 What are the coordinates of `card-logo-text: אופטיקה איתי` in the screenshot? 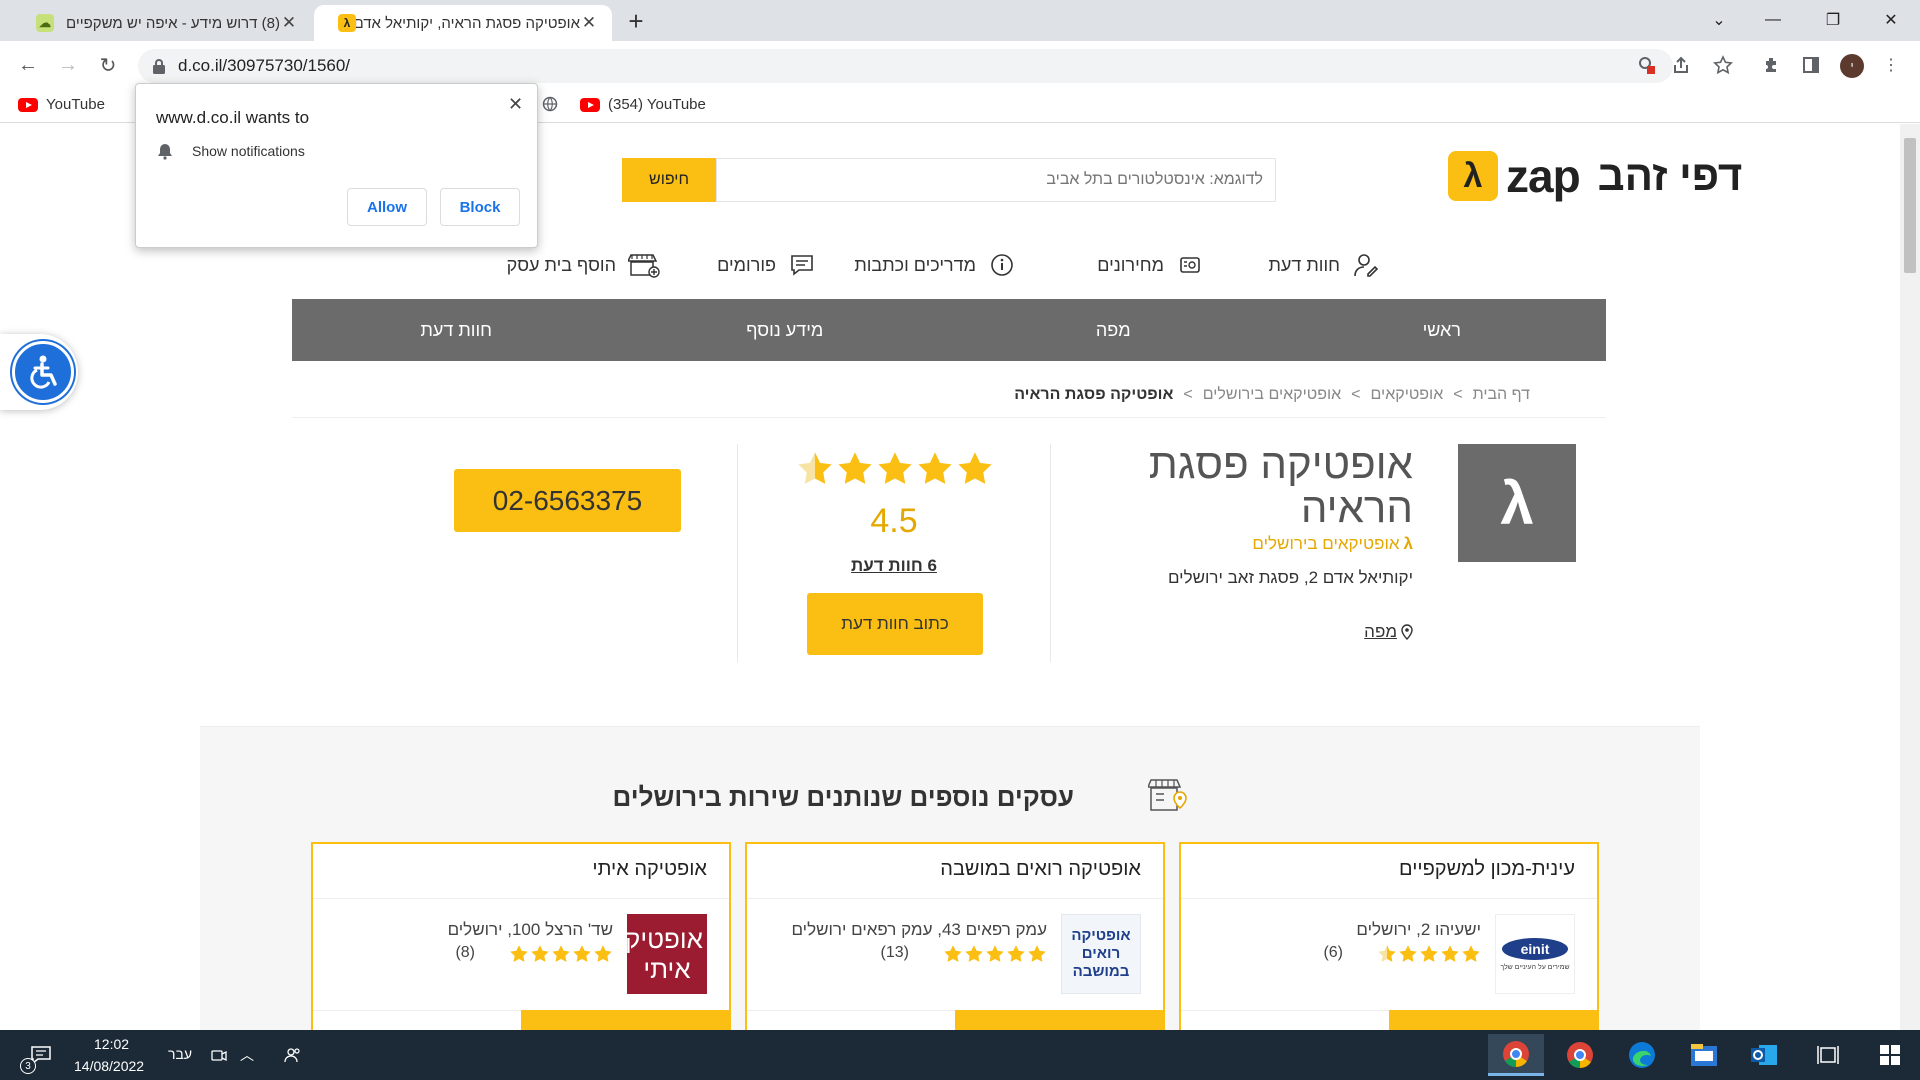 It's located at (655, 954).